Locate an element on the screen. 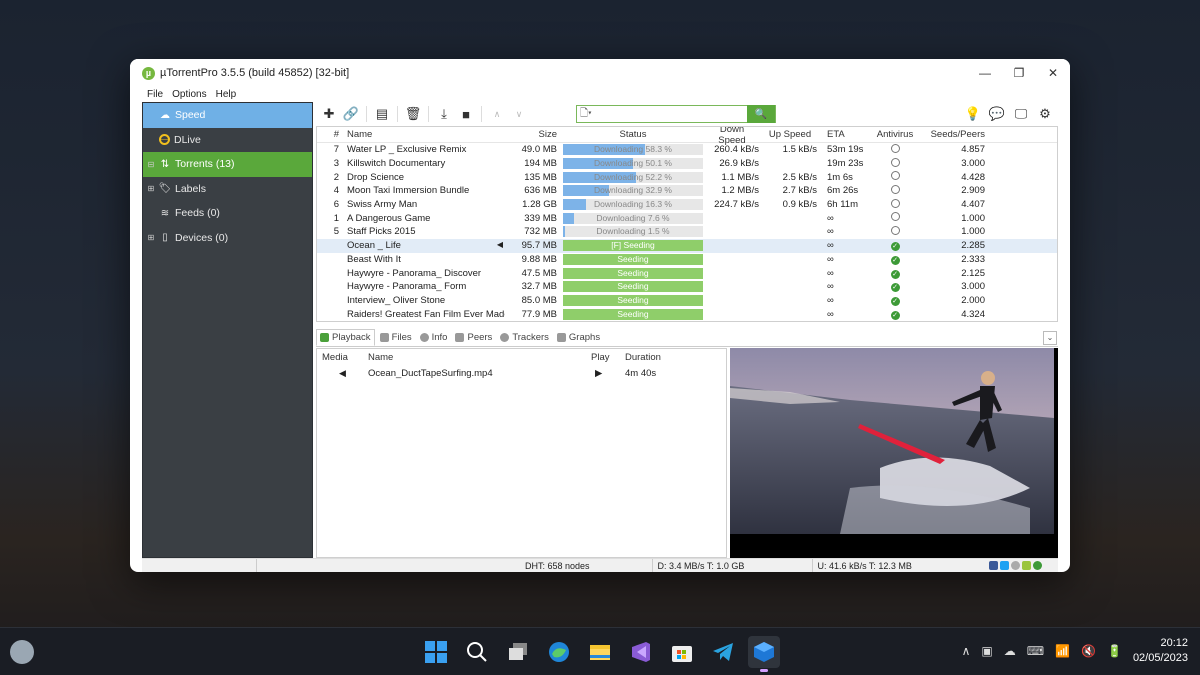 This screenshot has width=1200, height=675. sidebar-item-labels: ⊞ 🏷 Labels is located at coordinates (227, 189).